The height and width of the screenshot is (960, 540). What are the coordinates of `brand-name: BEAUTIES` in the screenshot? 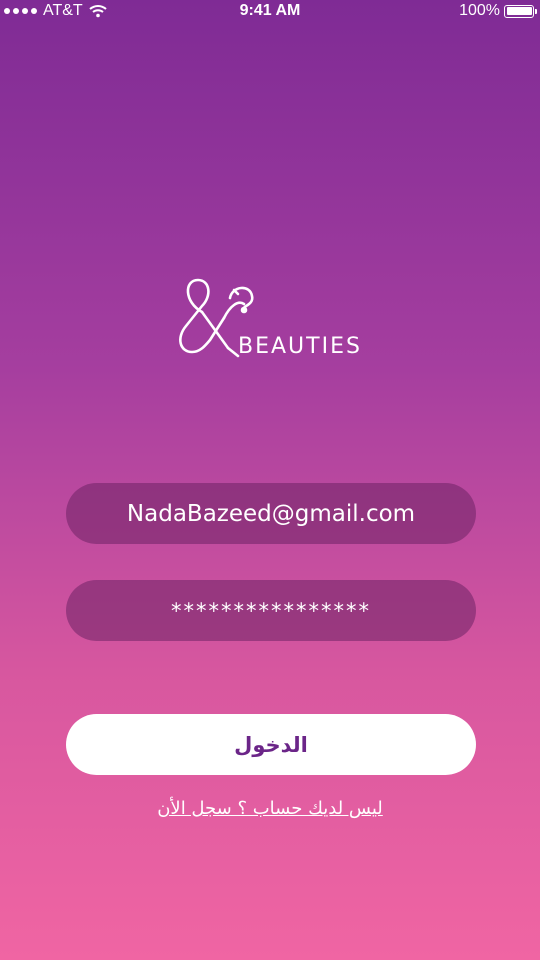 It's located at (300, 346).